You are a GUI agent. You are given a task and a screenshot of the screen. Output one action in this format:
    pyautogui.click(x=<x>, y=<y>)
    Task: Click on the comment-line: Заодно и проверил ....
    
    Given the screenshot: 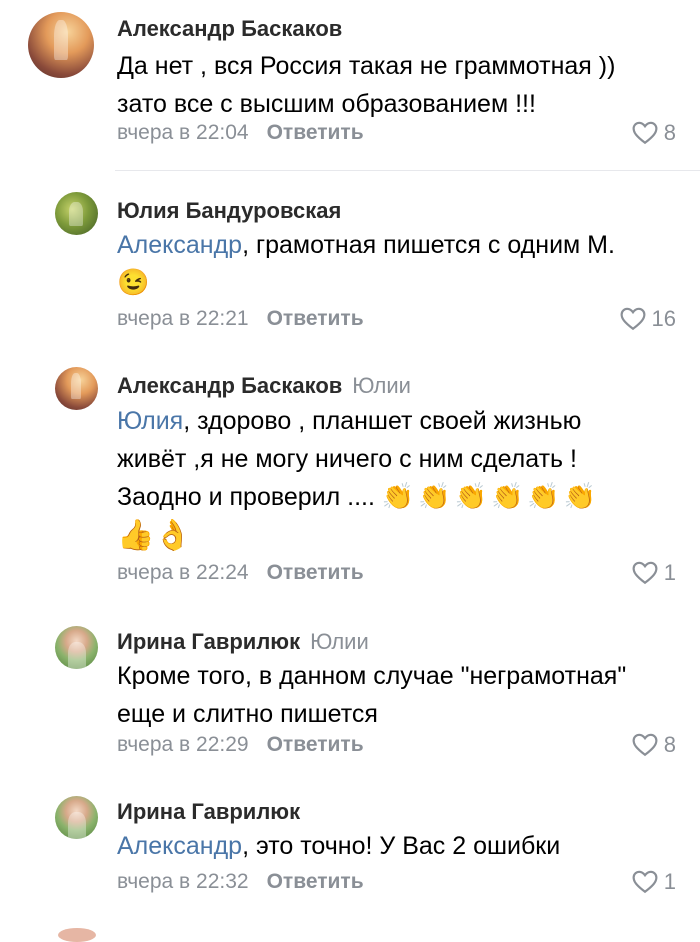 What is the action you would take?
    pyautogui.click(x=246, y=497)
    